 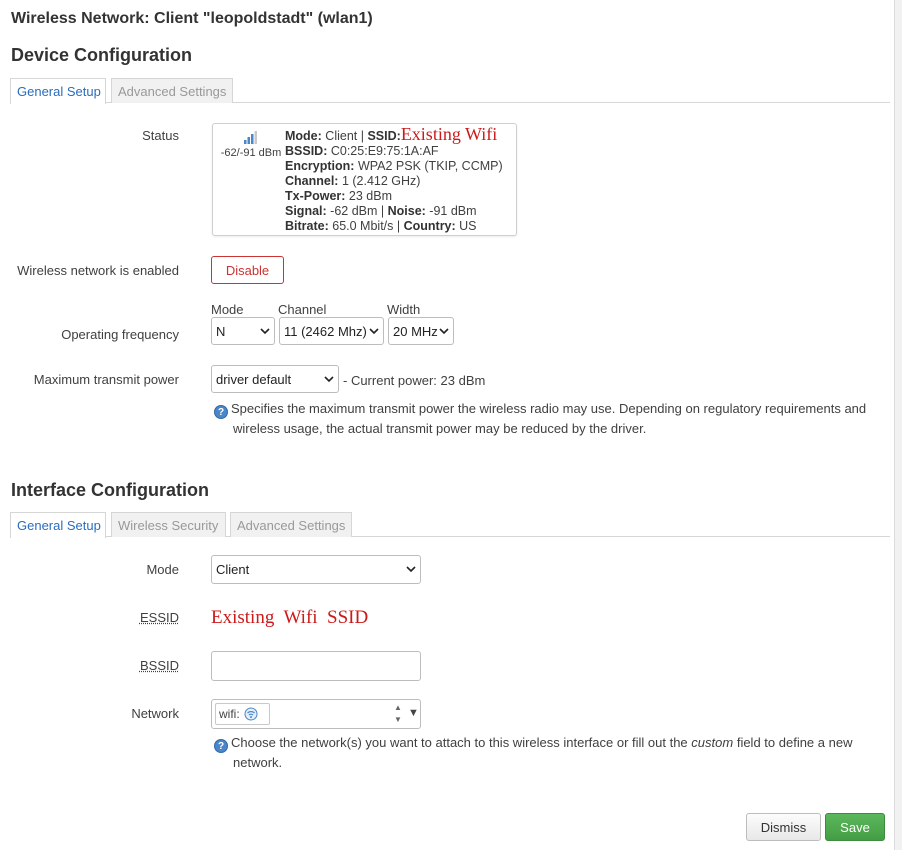 What do you see at coordinates (362, 151) in the screenshot?
I see `status-line-bssid: BSSID: C0:25:E9:75:1A:AF` at bounding box center [362, 151].